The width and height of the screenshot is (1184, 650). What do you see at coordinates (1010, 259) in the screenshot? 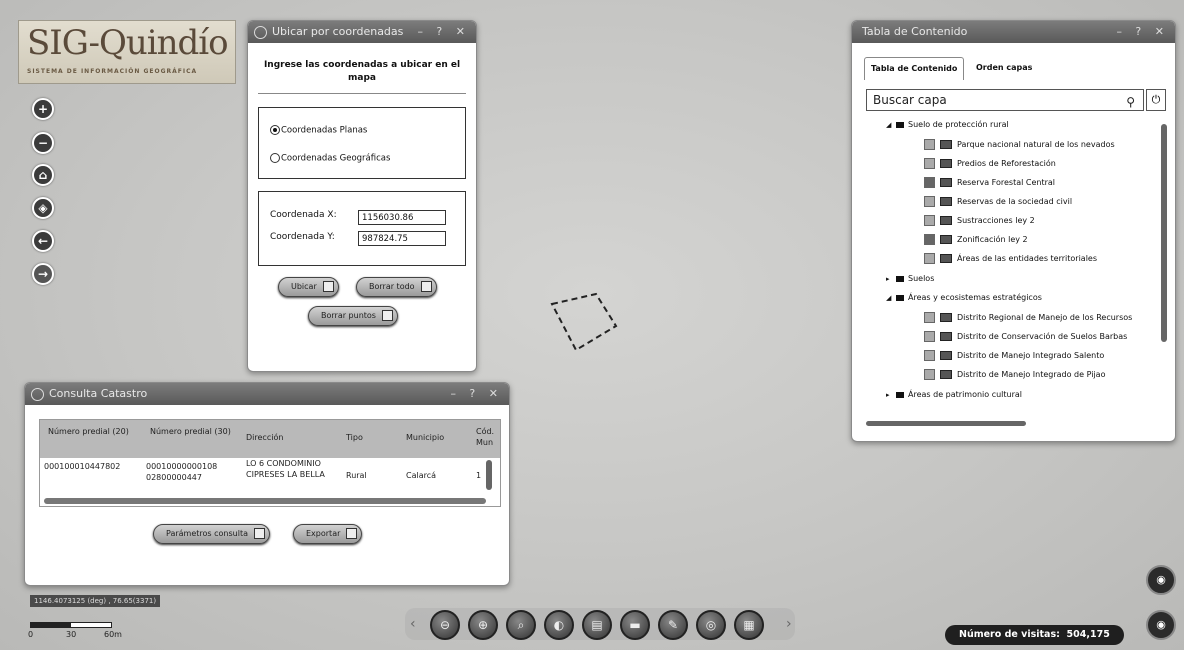
I see `tree-layer: Áreas de las entidades territoriales` at bounding box center [1010, 259].